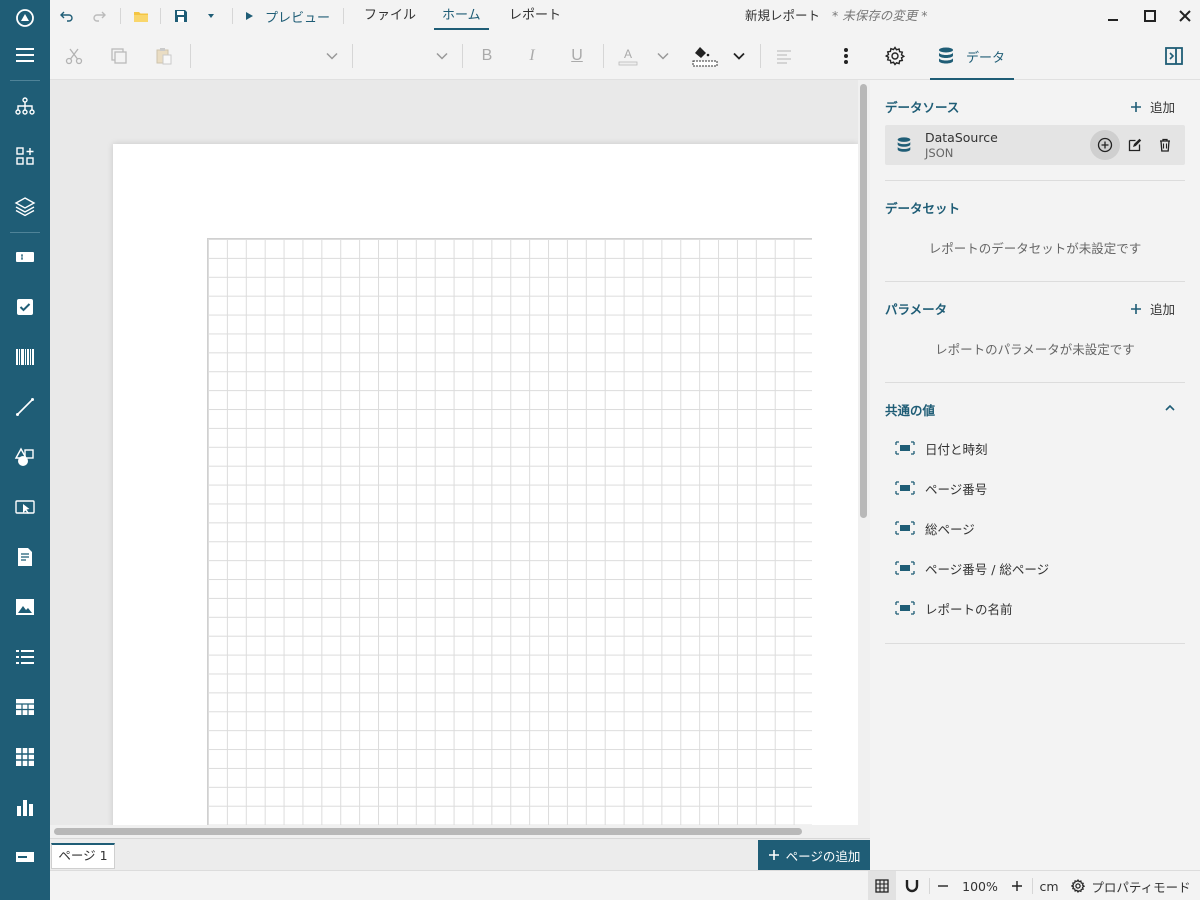 This screenshot has height=900, width=1200. I want to click on line-icon, so click(25, 407).